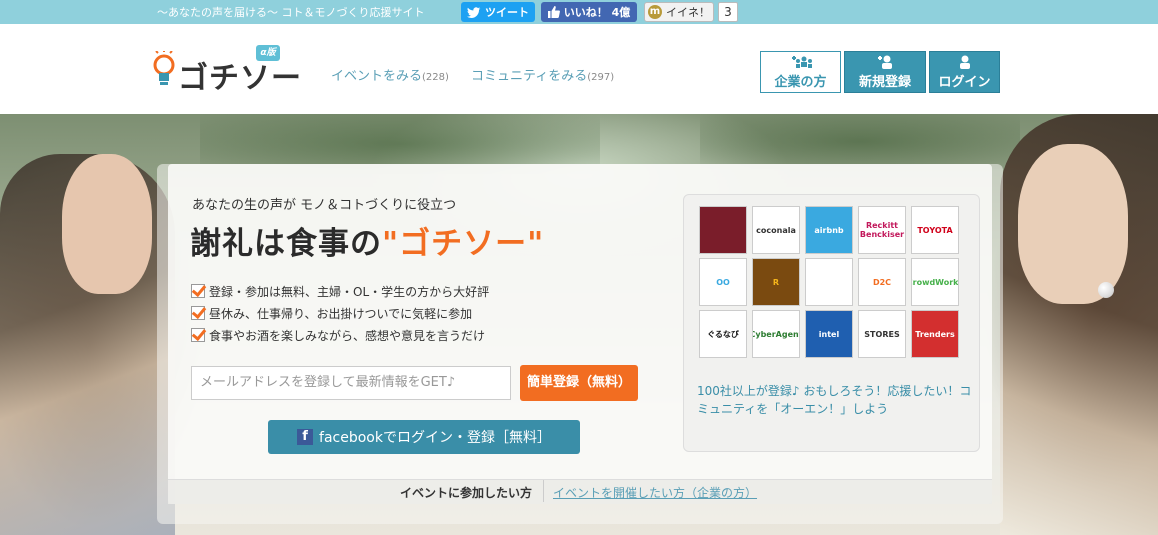 The height and width of the screenshot is (535, 1158). I want to click on benefit-item: 食事やお酒を楽しみながら、感想や意見を言うだけ, so click(340, 335).